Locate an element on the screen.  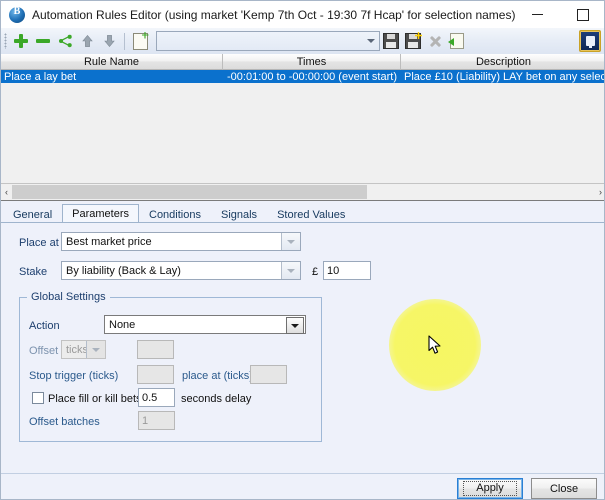
plus-icon is located at coordinates (21, 41).